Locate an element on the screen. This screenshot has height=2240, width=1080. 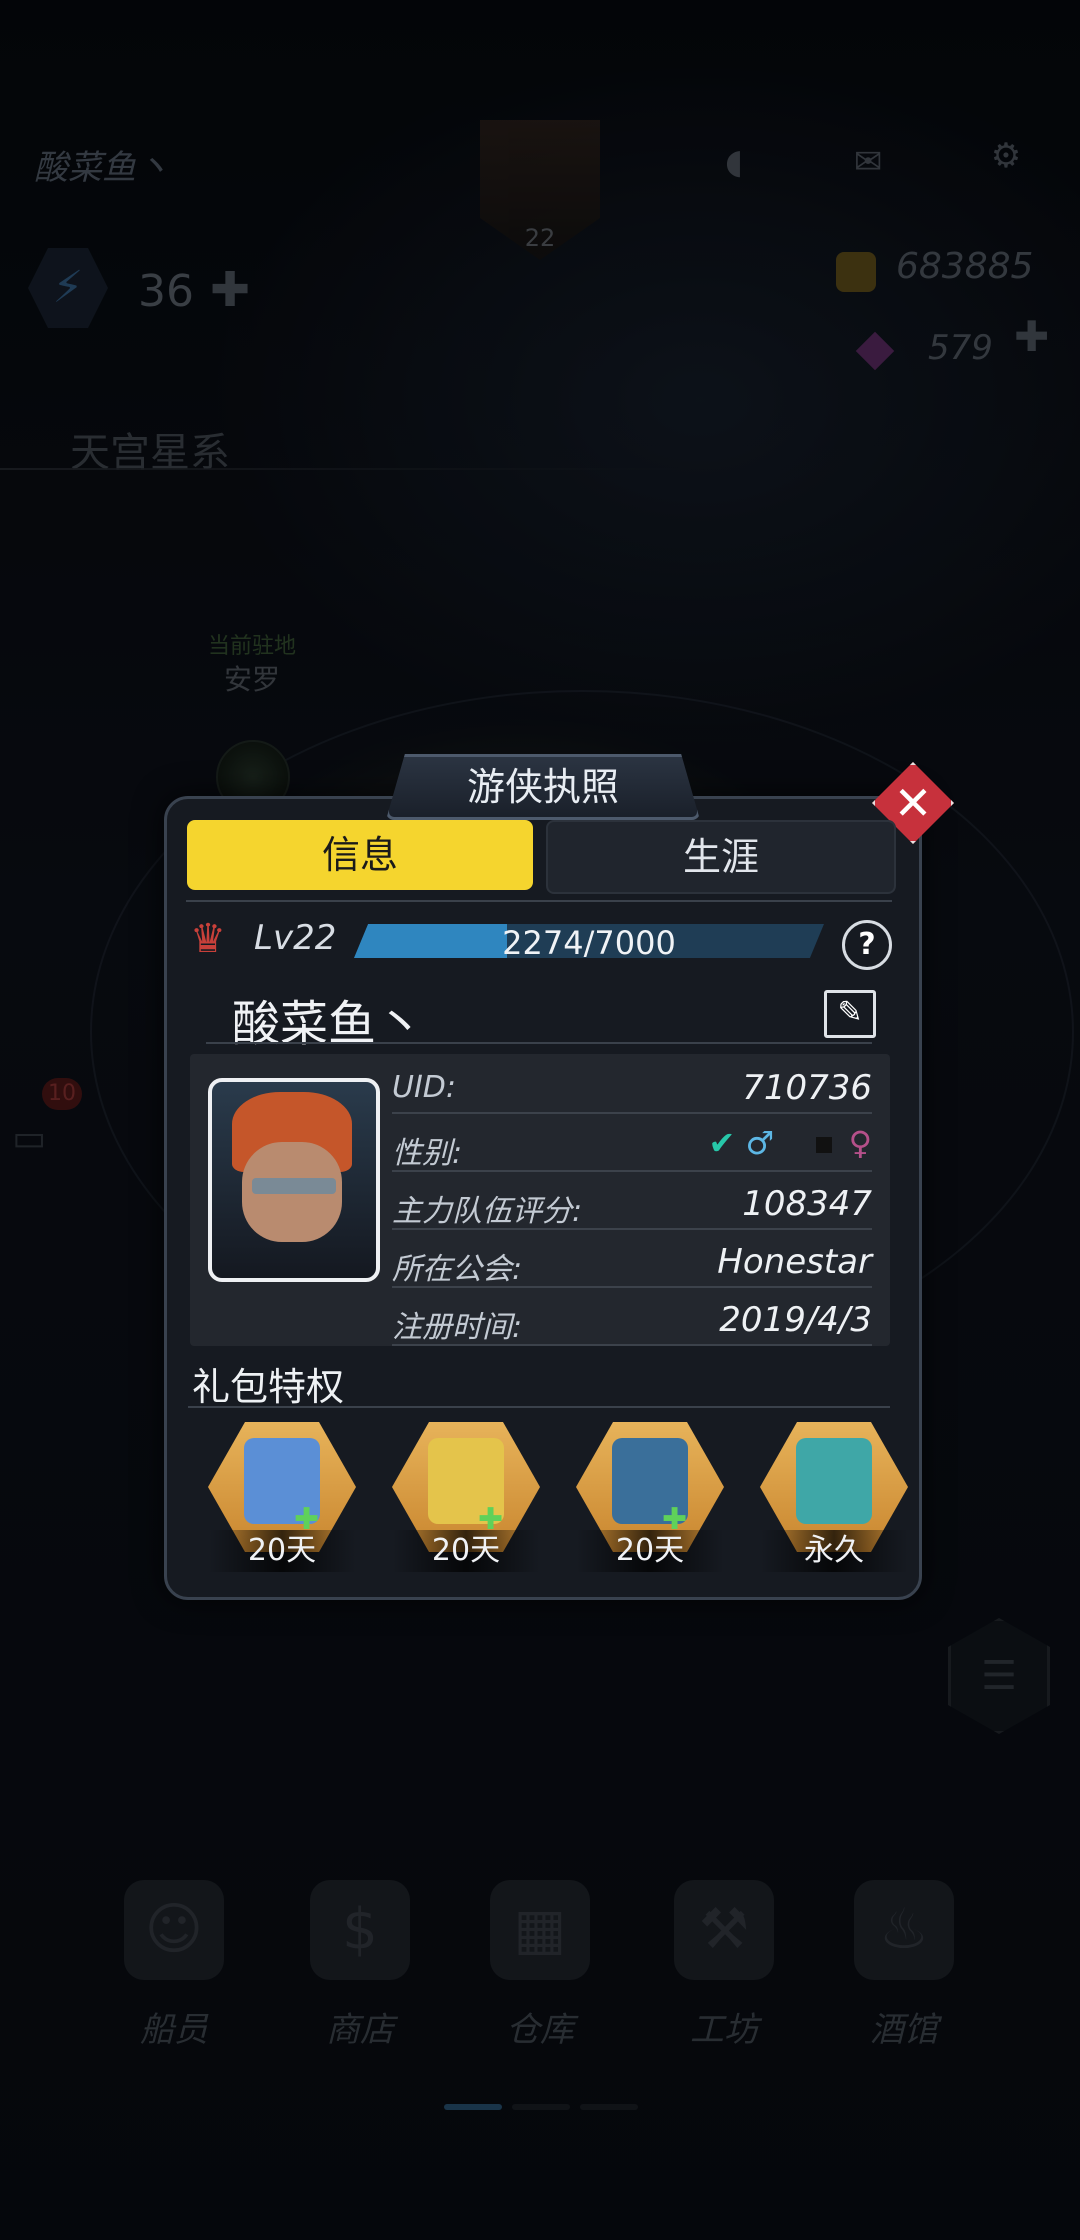
check-icon: ✔ is located at coordinates (722, 1143).